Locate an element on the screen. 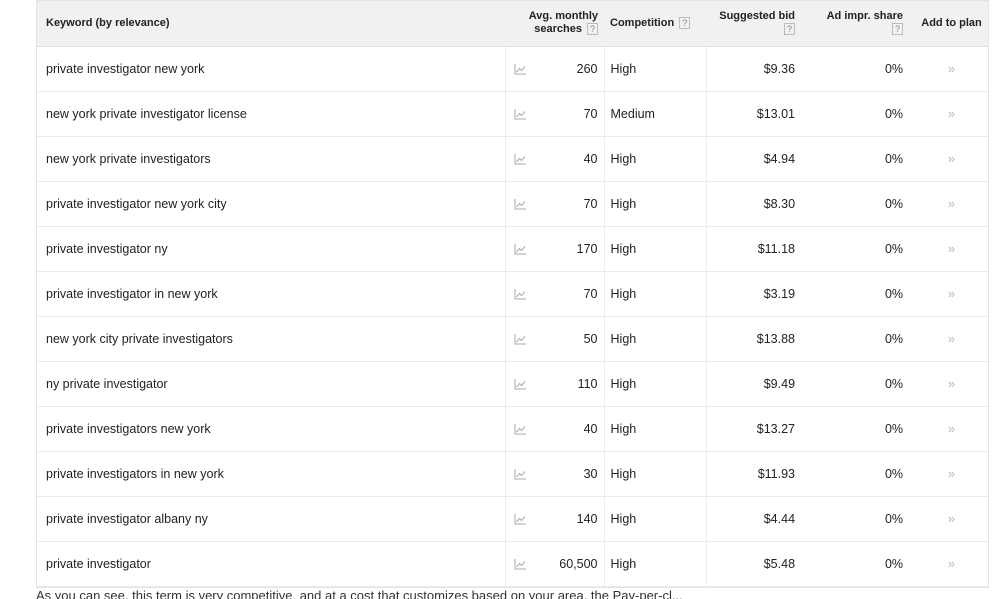 The image size is (997, 599). keyword-cell: private investigators in new york is located at coordinates (271, 474).